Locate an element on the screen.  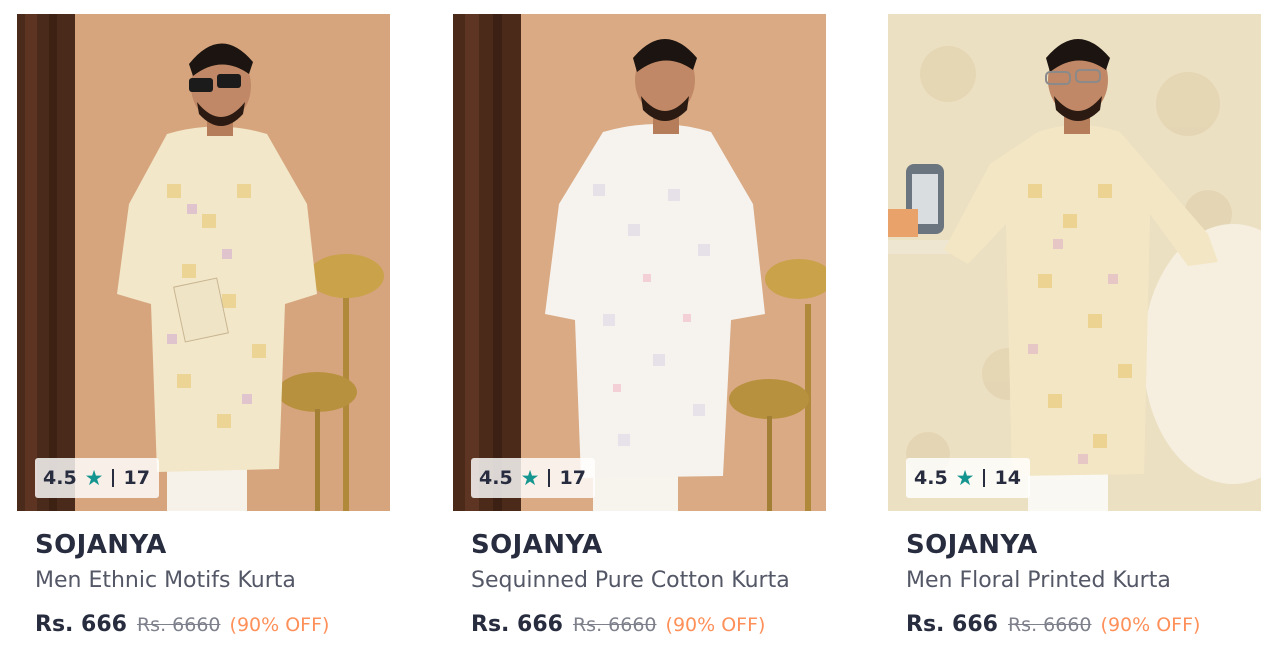
product-title: Men Floral Printed Kurta is located at coordinates (1038, 580).